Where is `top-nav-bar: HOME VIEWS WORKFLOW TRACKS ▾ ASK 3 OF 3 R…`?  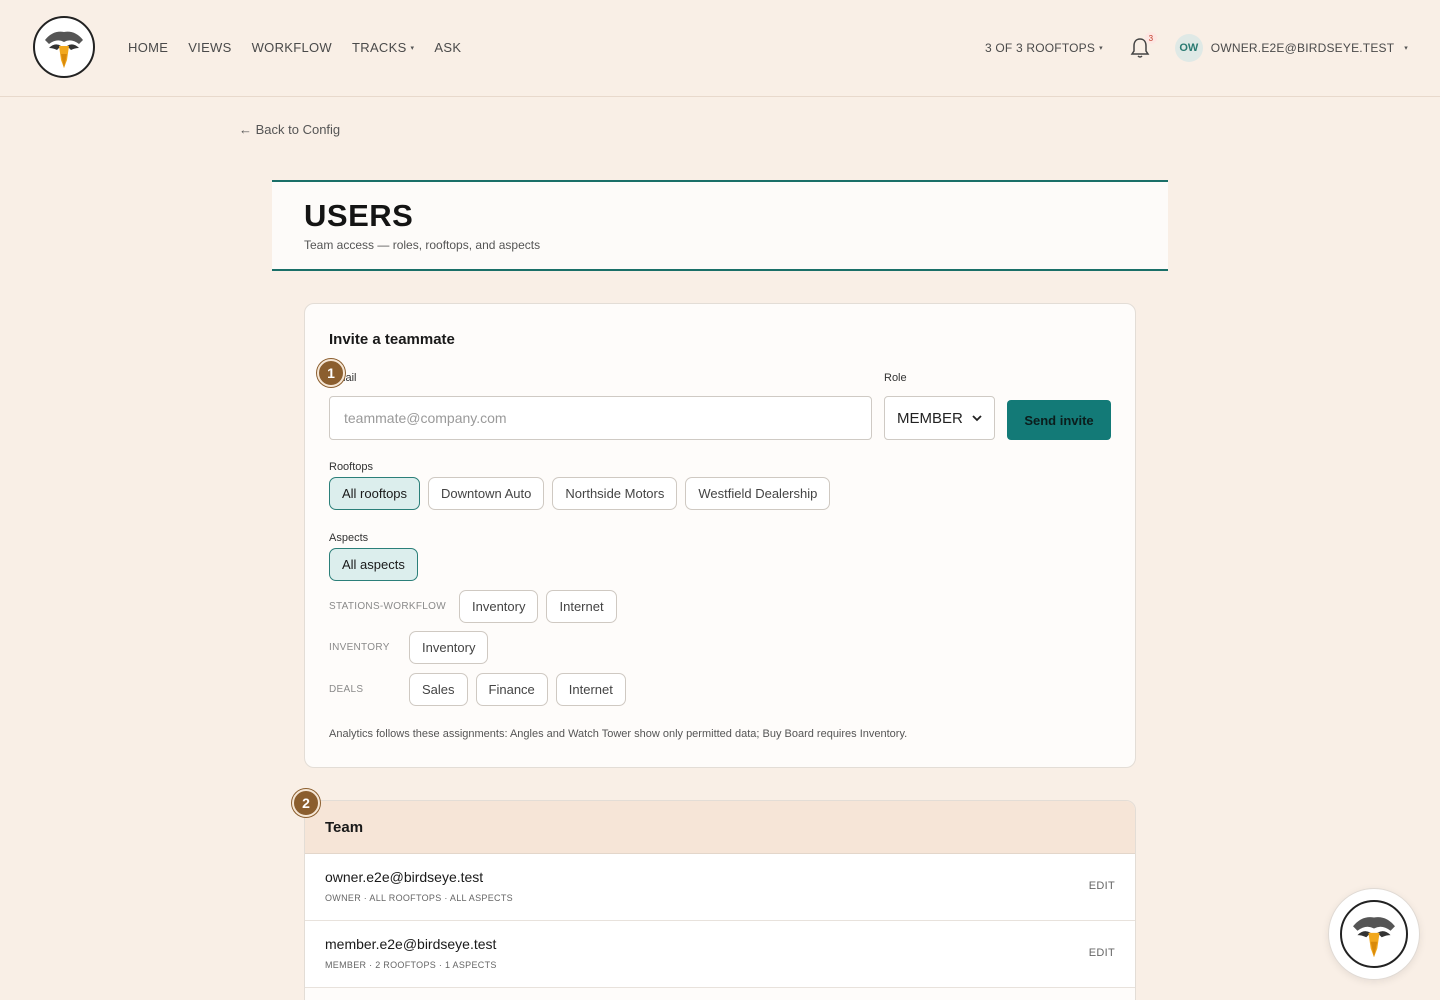
top-nav-bar: HOME VIEWS WORKFLOW TRACKS ▾ ASK 3 OF 3 R… is located at coordinates (720, 48).